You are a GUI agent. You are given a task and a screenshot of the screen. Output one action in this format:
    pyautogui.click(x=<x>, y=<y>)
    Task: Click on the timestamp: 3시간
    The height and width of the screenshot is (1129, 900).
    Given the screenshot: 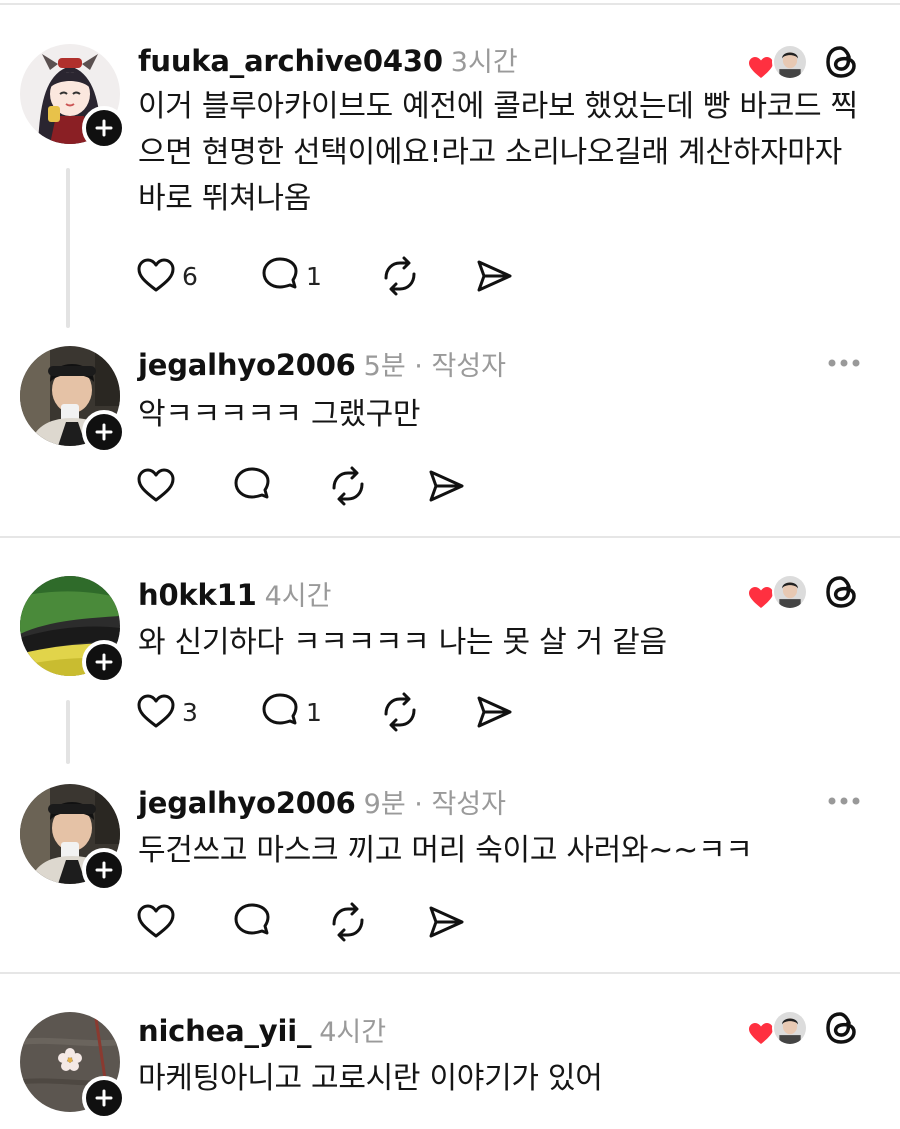 What is the action you would take?
    pyautogui.click(x=484, y=62)
    